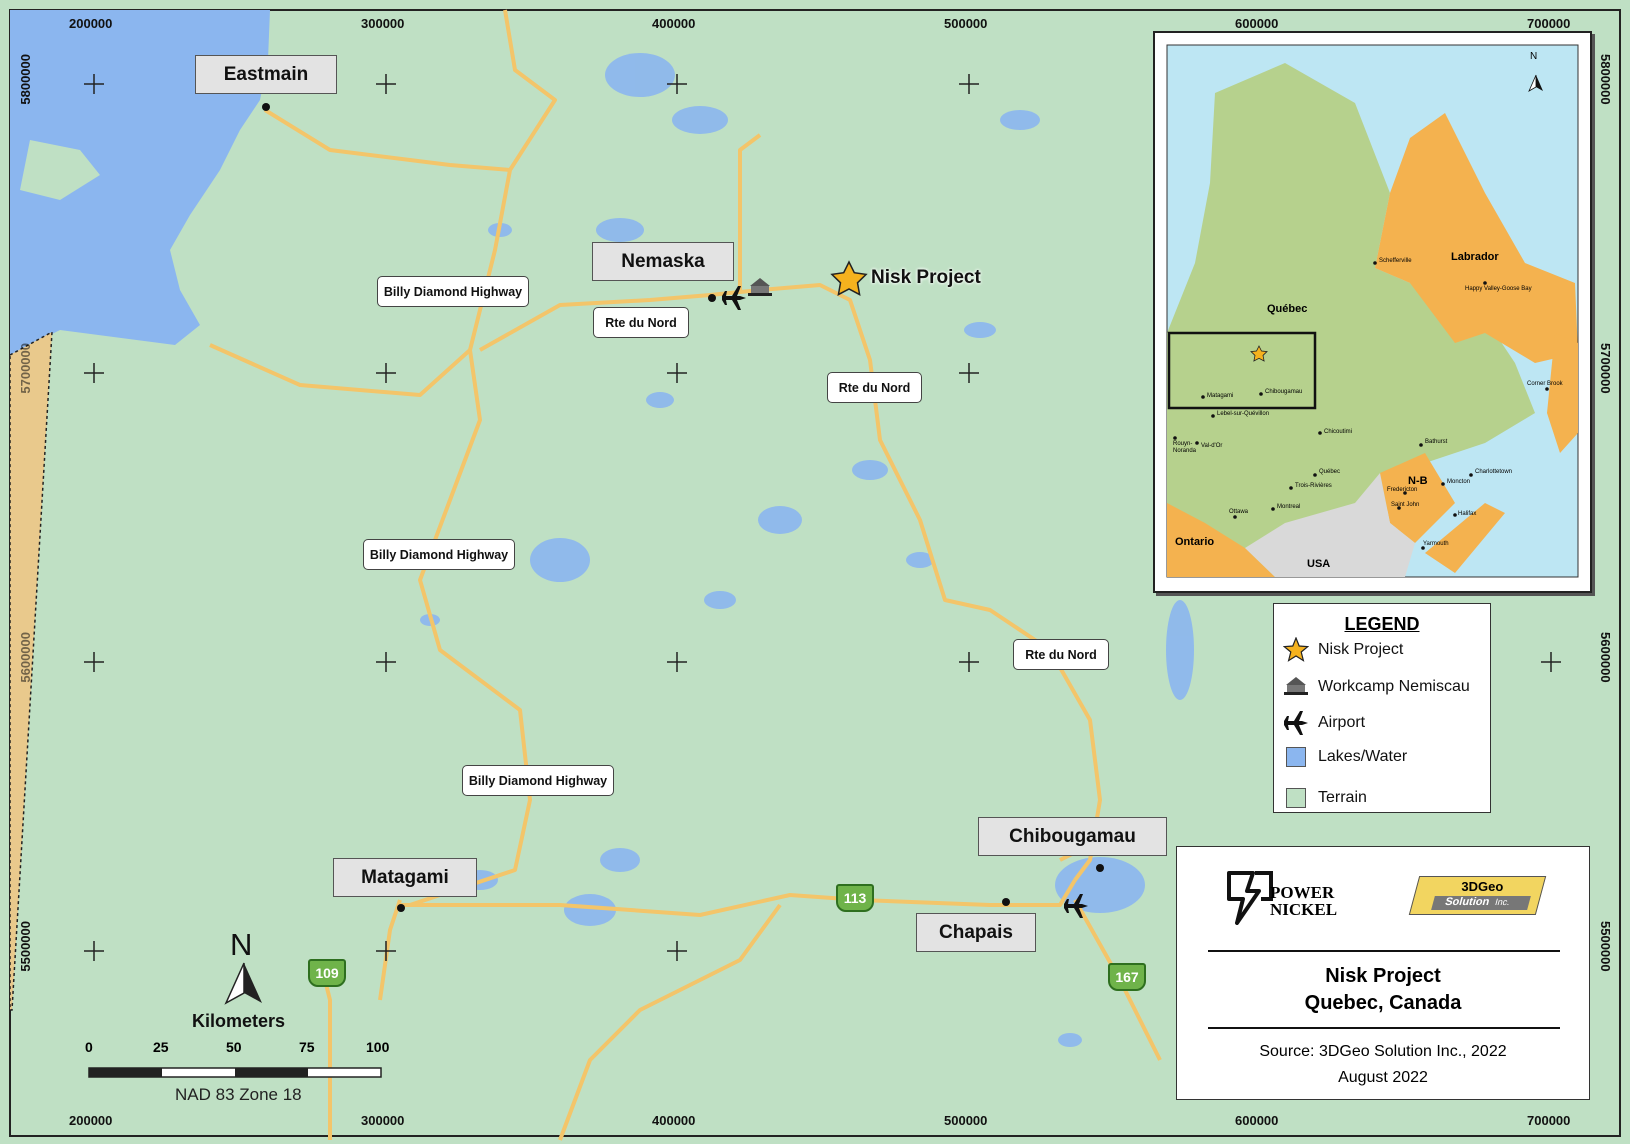 The width and height of the screenshot is (1630, 1144). I want to click on scale-bar, so click(235, 1072).